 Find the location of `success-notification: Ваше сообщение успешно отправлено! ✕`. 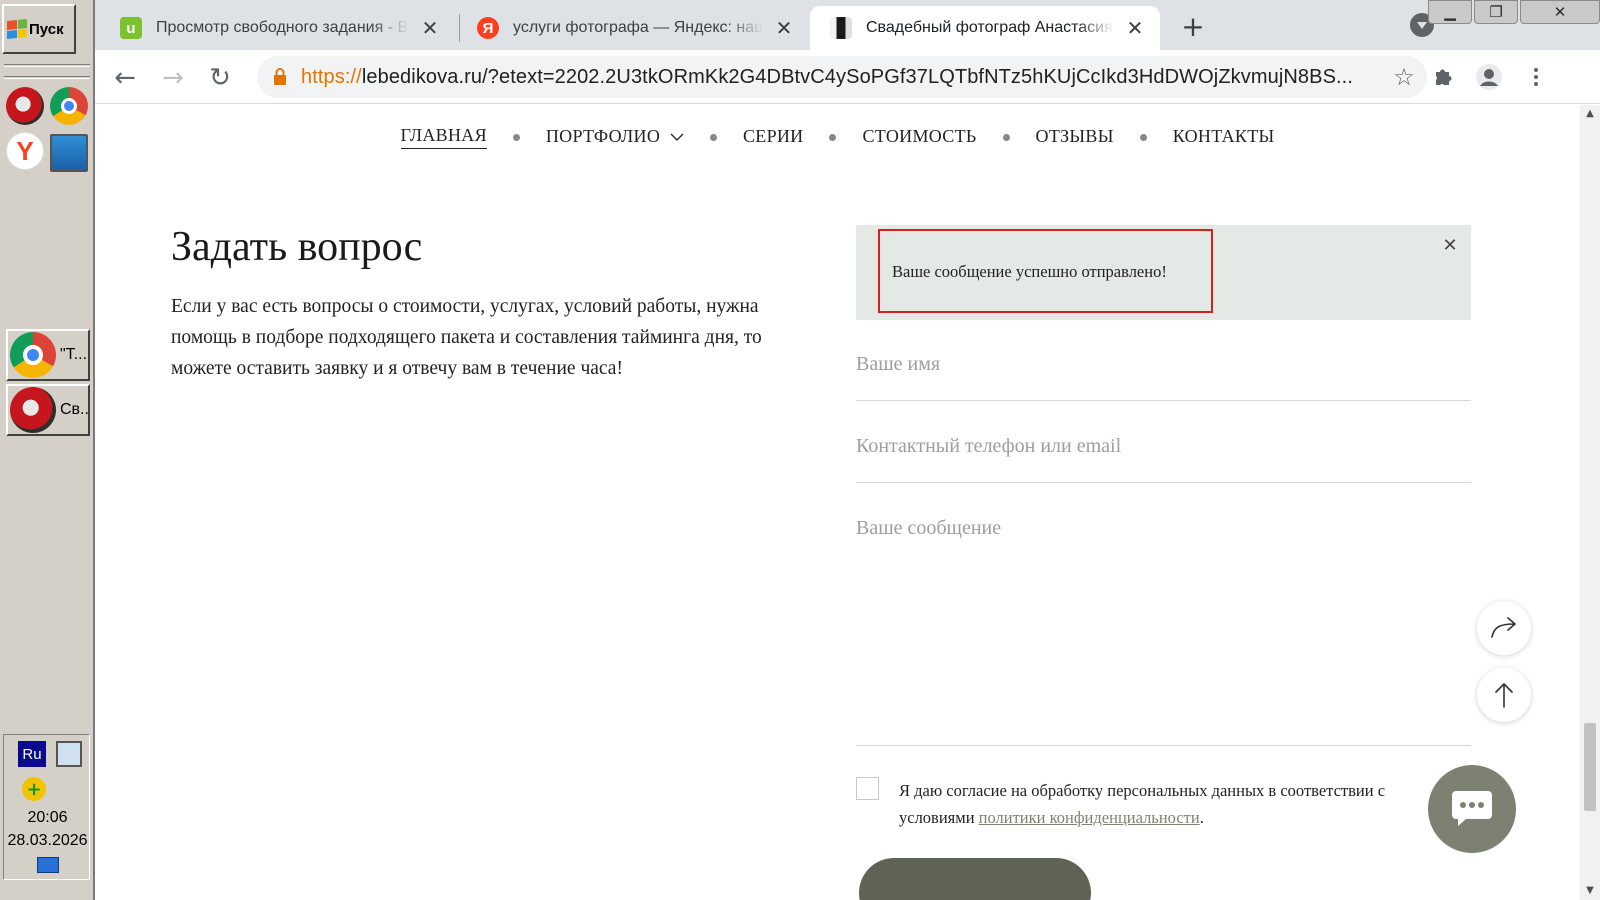

success-notification: Ваше сообщение успешно отправлено! ✕ is located at coordinates (1163, 272).